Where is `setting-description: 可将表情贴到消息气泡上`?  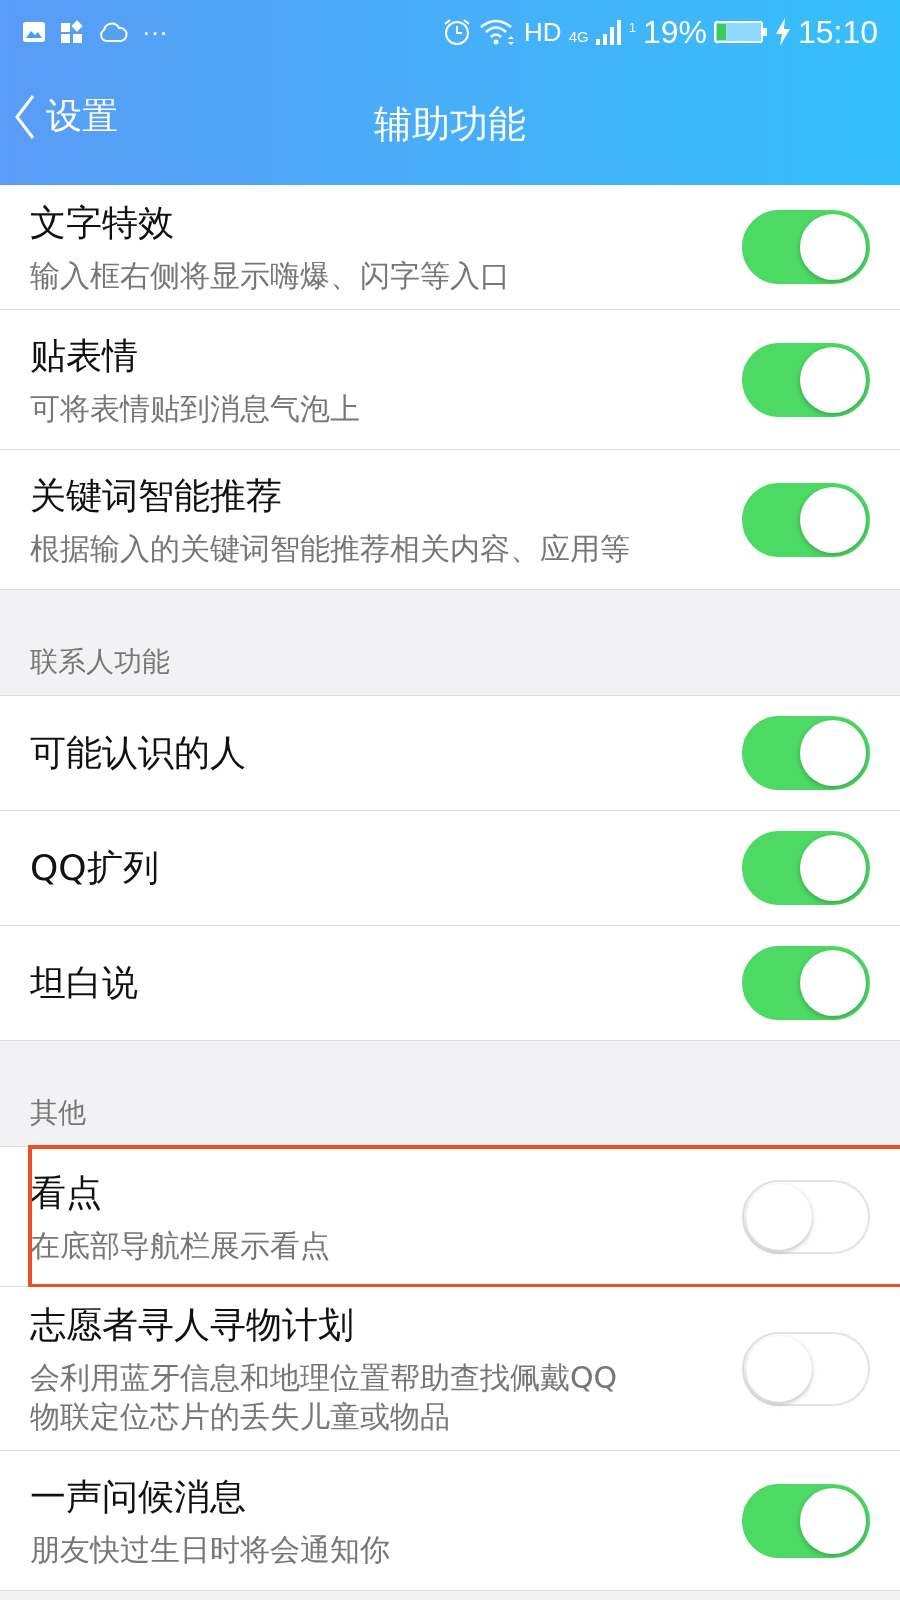
setting-description: 可将表情贴到消息气泡上 is located at coordinates (195, 408).